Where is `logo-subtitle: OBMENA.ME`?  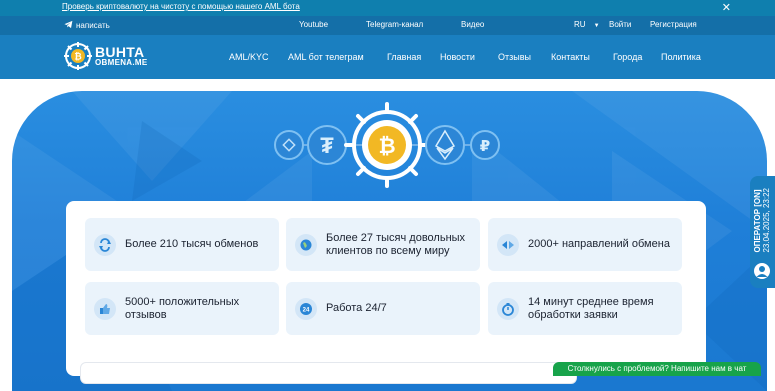
logo-subtitle: OBMENA.ME is located at coordinates (121, 62).